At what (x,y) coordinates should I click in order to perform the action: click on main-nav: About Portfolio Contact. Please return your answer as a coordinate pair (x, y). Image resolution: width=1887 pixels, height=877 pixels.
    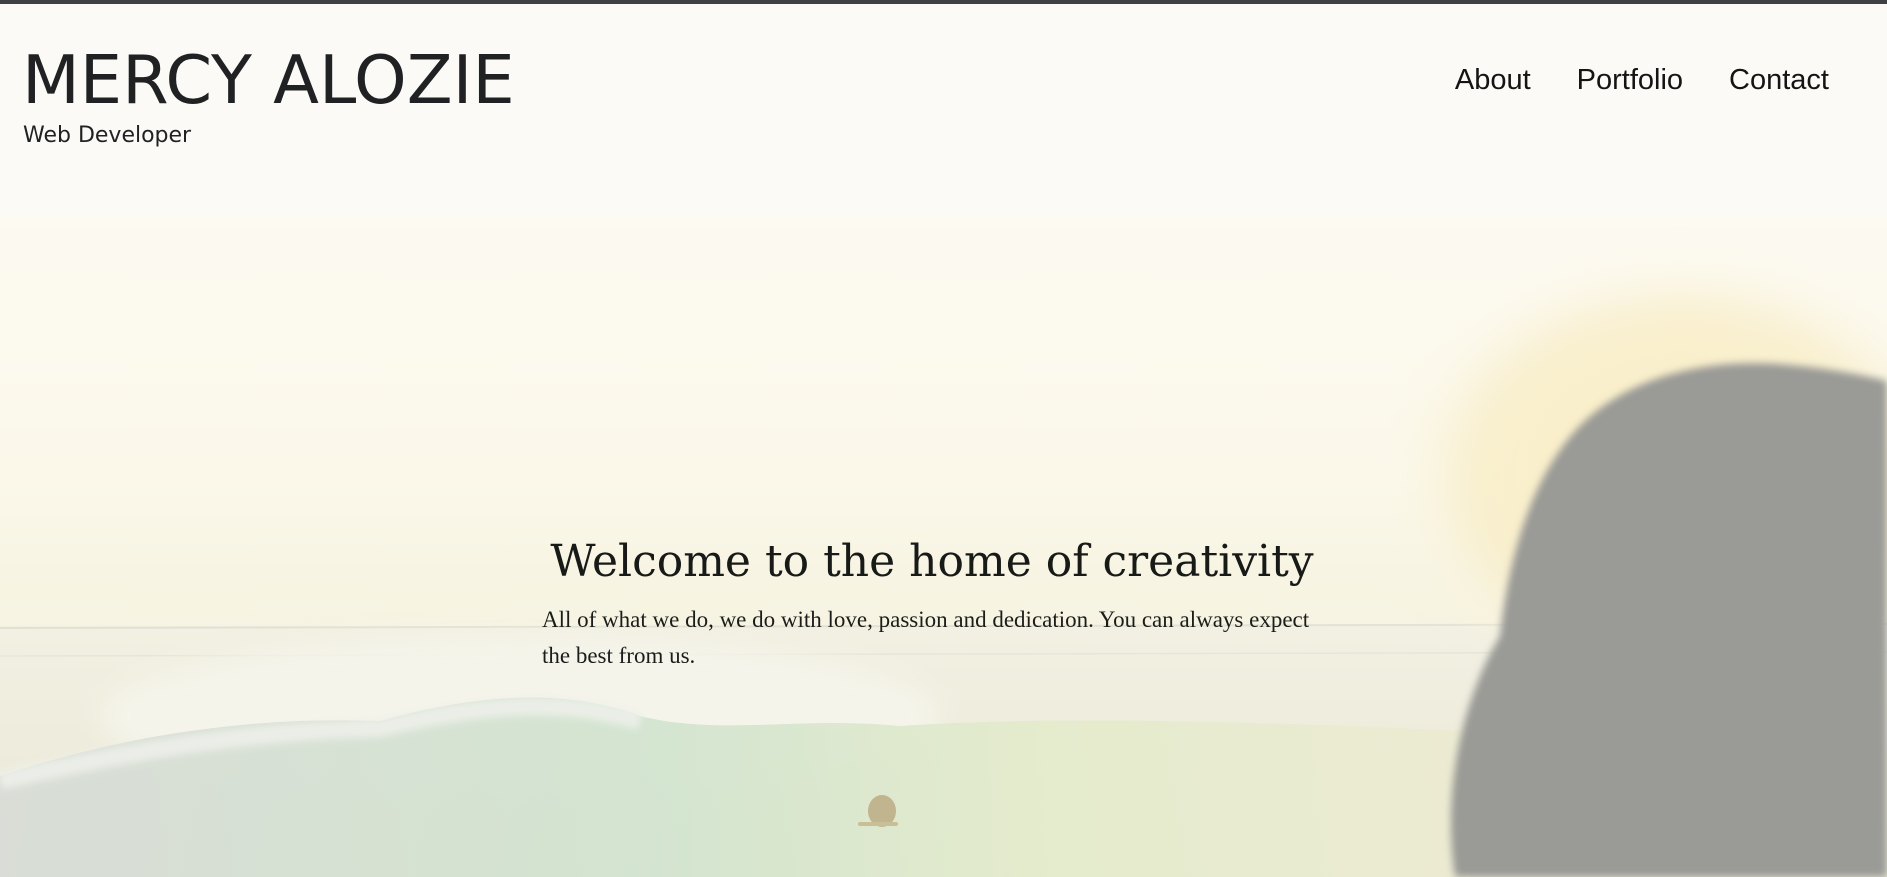
    Looking at the image, I should click on (1642, 80).